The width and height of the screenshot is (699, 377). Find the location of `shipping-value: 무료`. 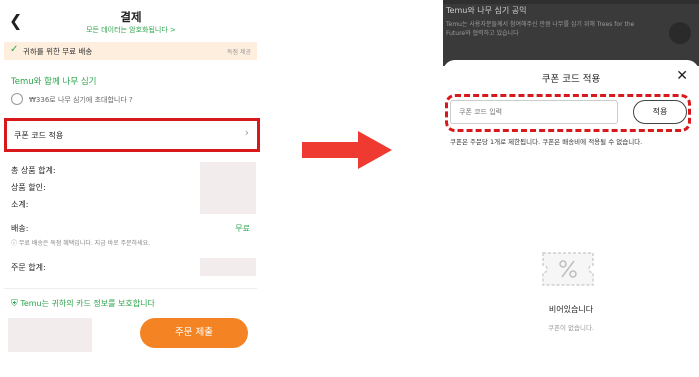

shipping-value: 무료 is located at coordinates (242, 228).